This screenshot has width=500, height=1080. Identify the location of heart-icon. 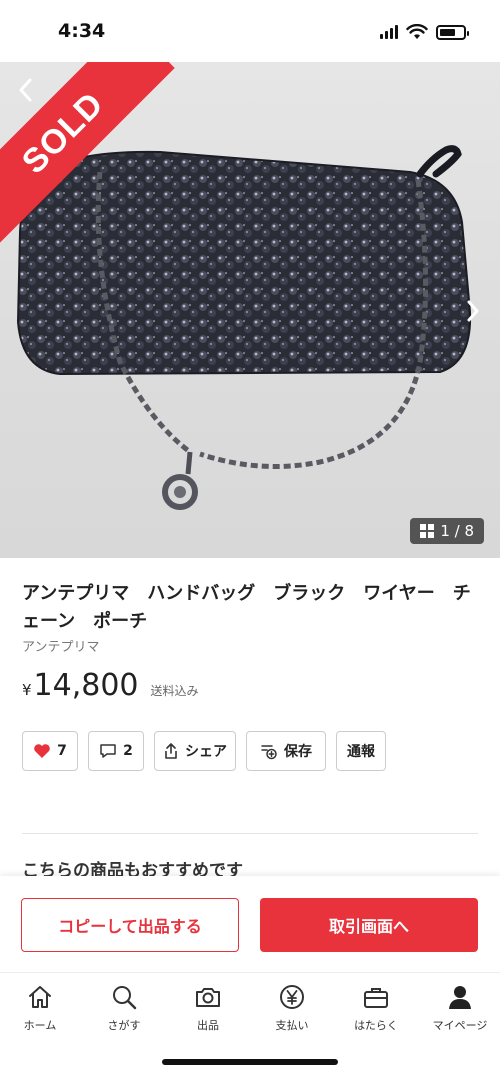
(42, 751).